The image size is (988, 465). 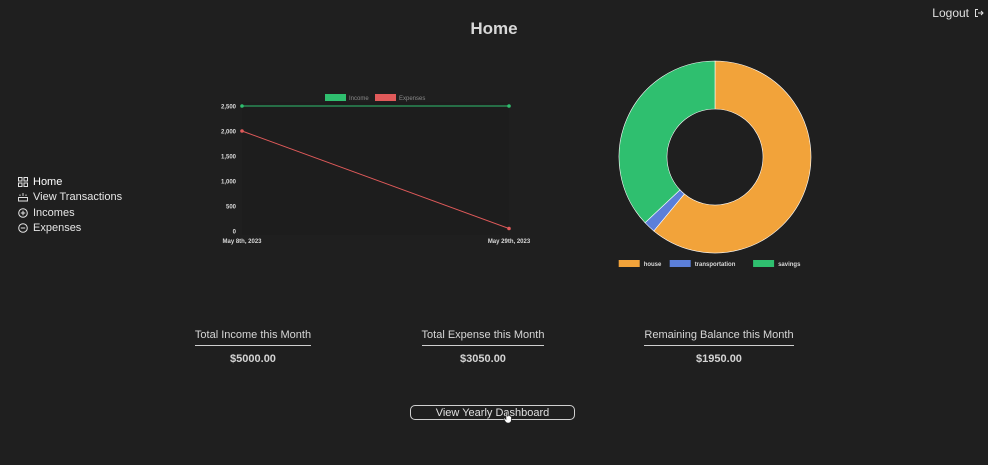 I want to click on view-yearly-dashboard-button: View Yearly Dashboard, so click(x=492, y=412).